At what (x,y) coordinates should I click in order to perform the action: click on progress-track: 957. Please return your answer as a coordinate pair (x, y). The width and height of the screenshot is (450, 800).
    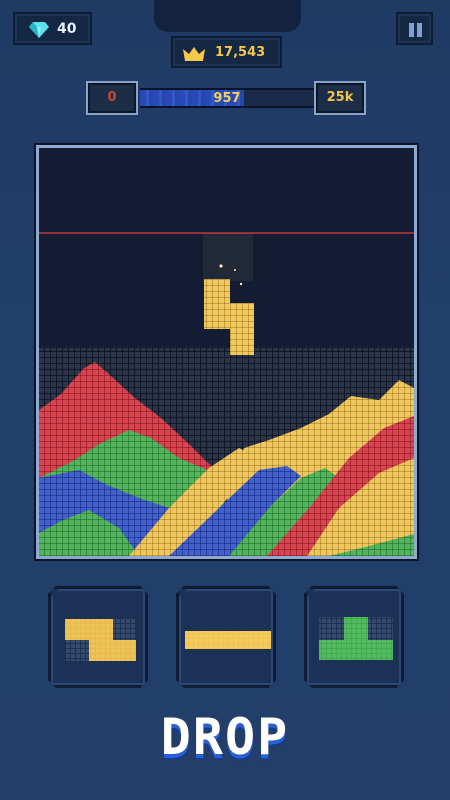
    Looking at the image, I should click on (227, 98).